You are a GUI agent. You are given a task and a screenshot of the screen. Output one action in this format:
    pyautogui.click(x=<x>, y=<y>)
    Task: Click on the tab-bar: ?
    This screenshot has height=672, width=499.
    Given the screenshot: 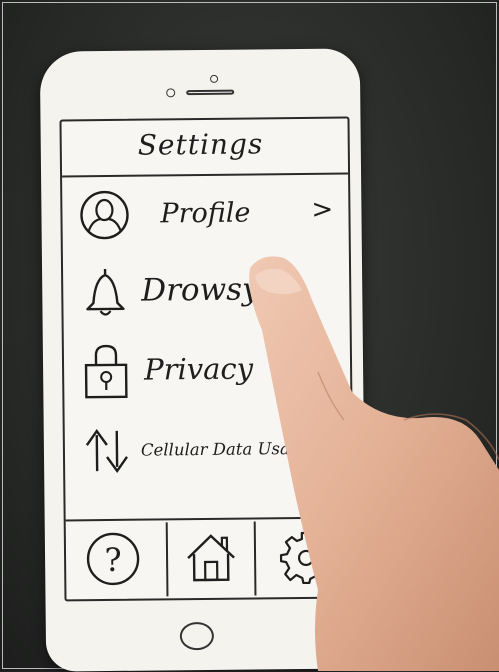 What is the action you would take?
    pyautogui.click(x=209, y=558)
    